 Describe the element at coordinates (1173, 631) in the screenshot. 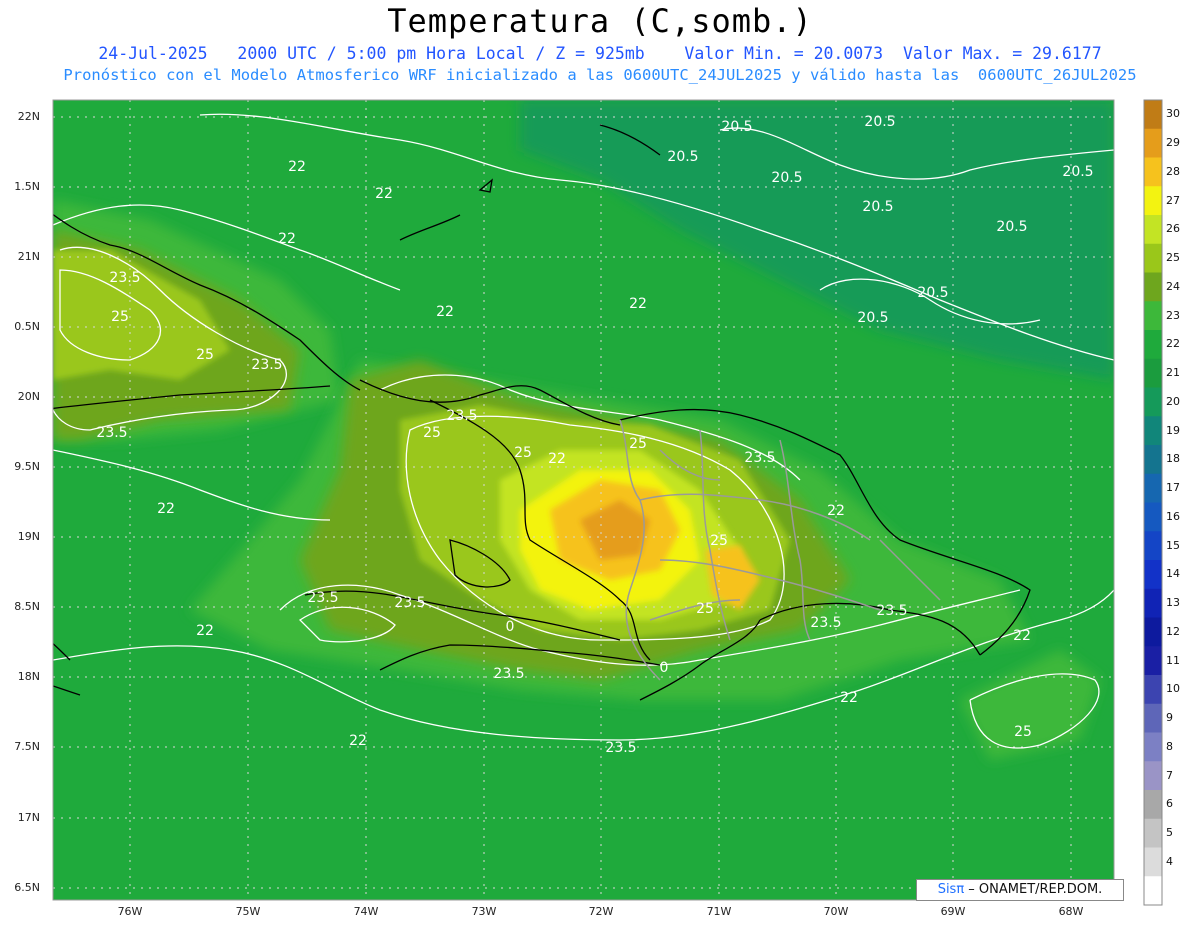

I see `colorbar-label: 12` at that location.